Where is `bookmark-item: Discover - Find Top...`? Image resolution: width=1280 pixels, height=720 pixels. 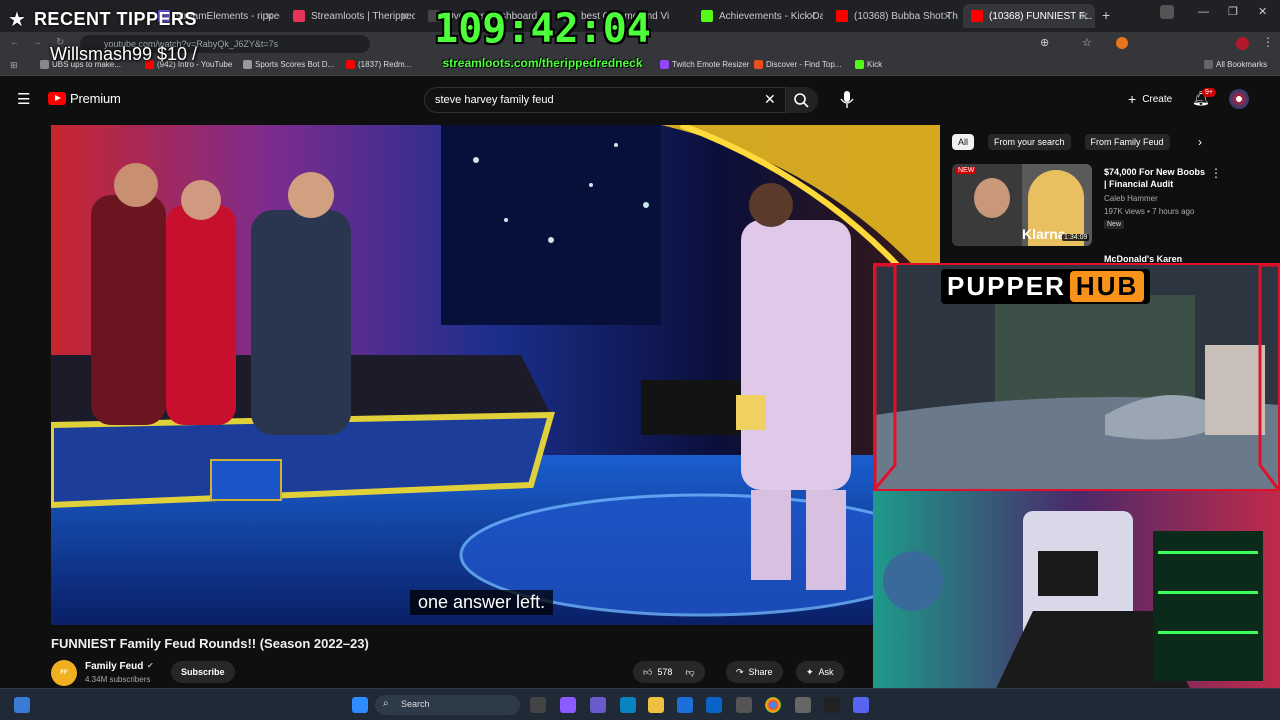 bookmark-item: Discover - Find Top... is located at coordinates (797, 64).